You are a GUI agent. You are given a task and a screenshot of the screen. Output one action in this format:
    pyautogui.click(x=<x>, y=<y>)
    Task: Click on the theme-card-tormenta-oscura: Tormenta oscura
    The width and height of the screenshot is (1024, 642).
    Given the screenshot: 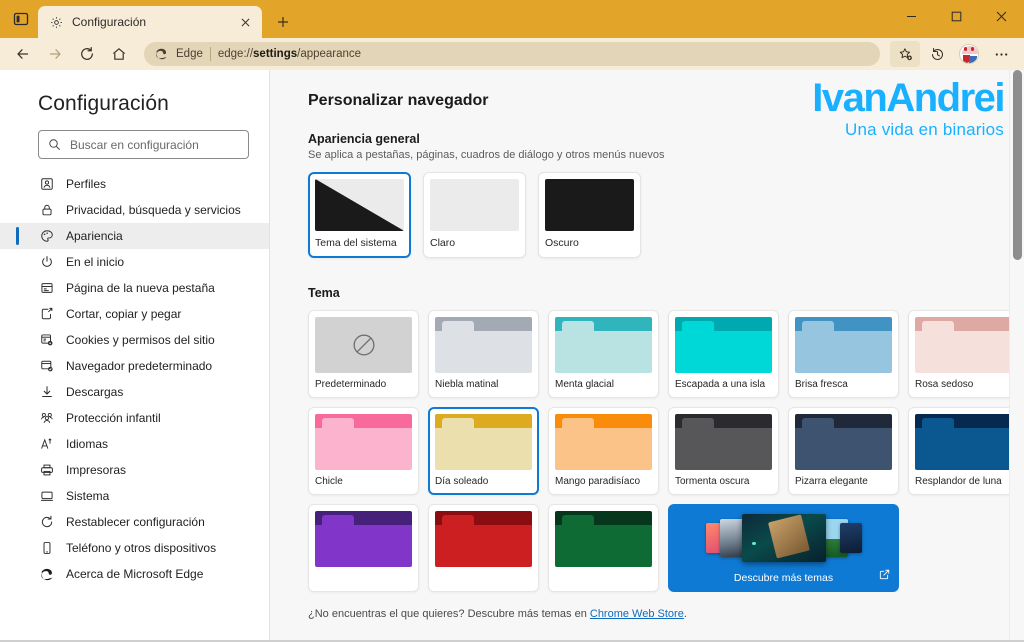 What is the action you would take?
    pyautogui.click(x=723, y=451)
    